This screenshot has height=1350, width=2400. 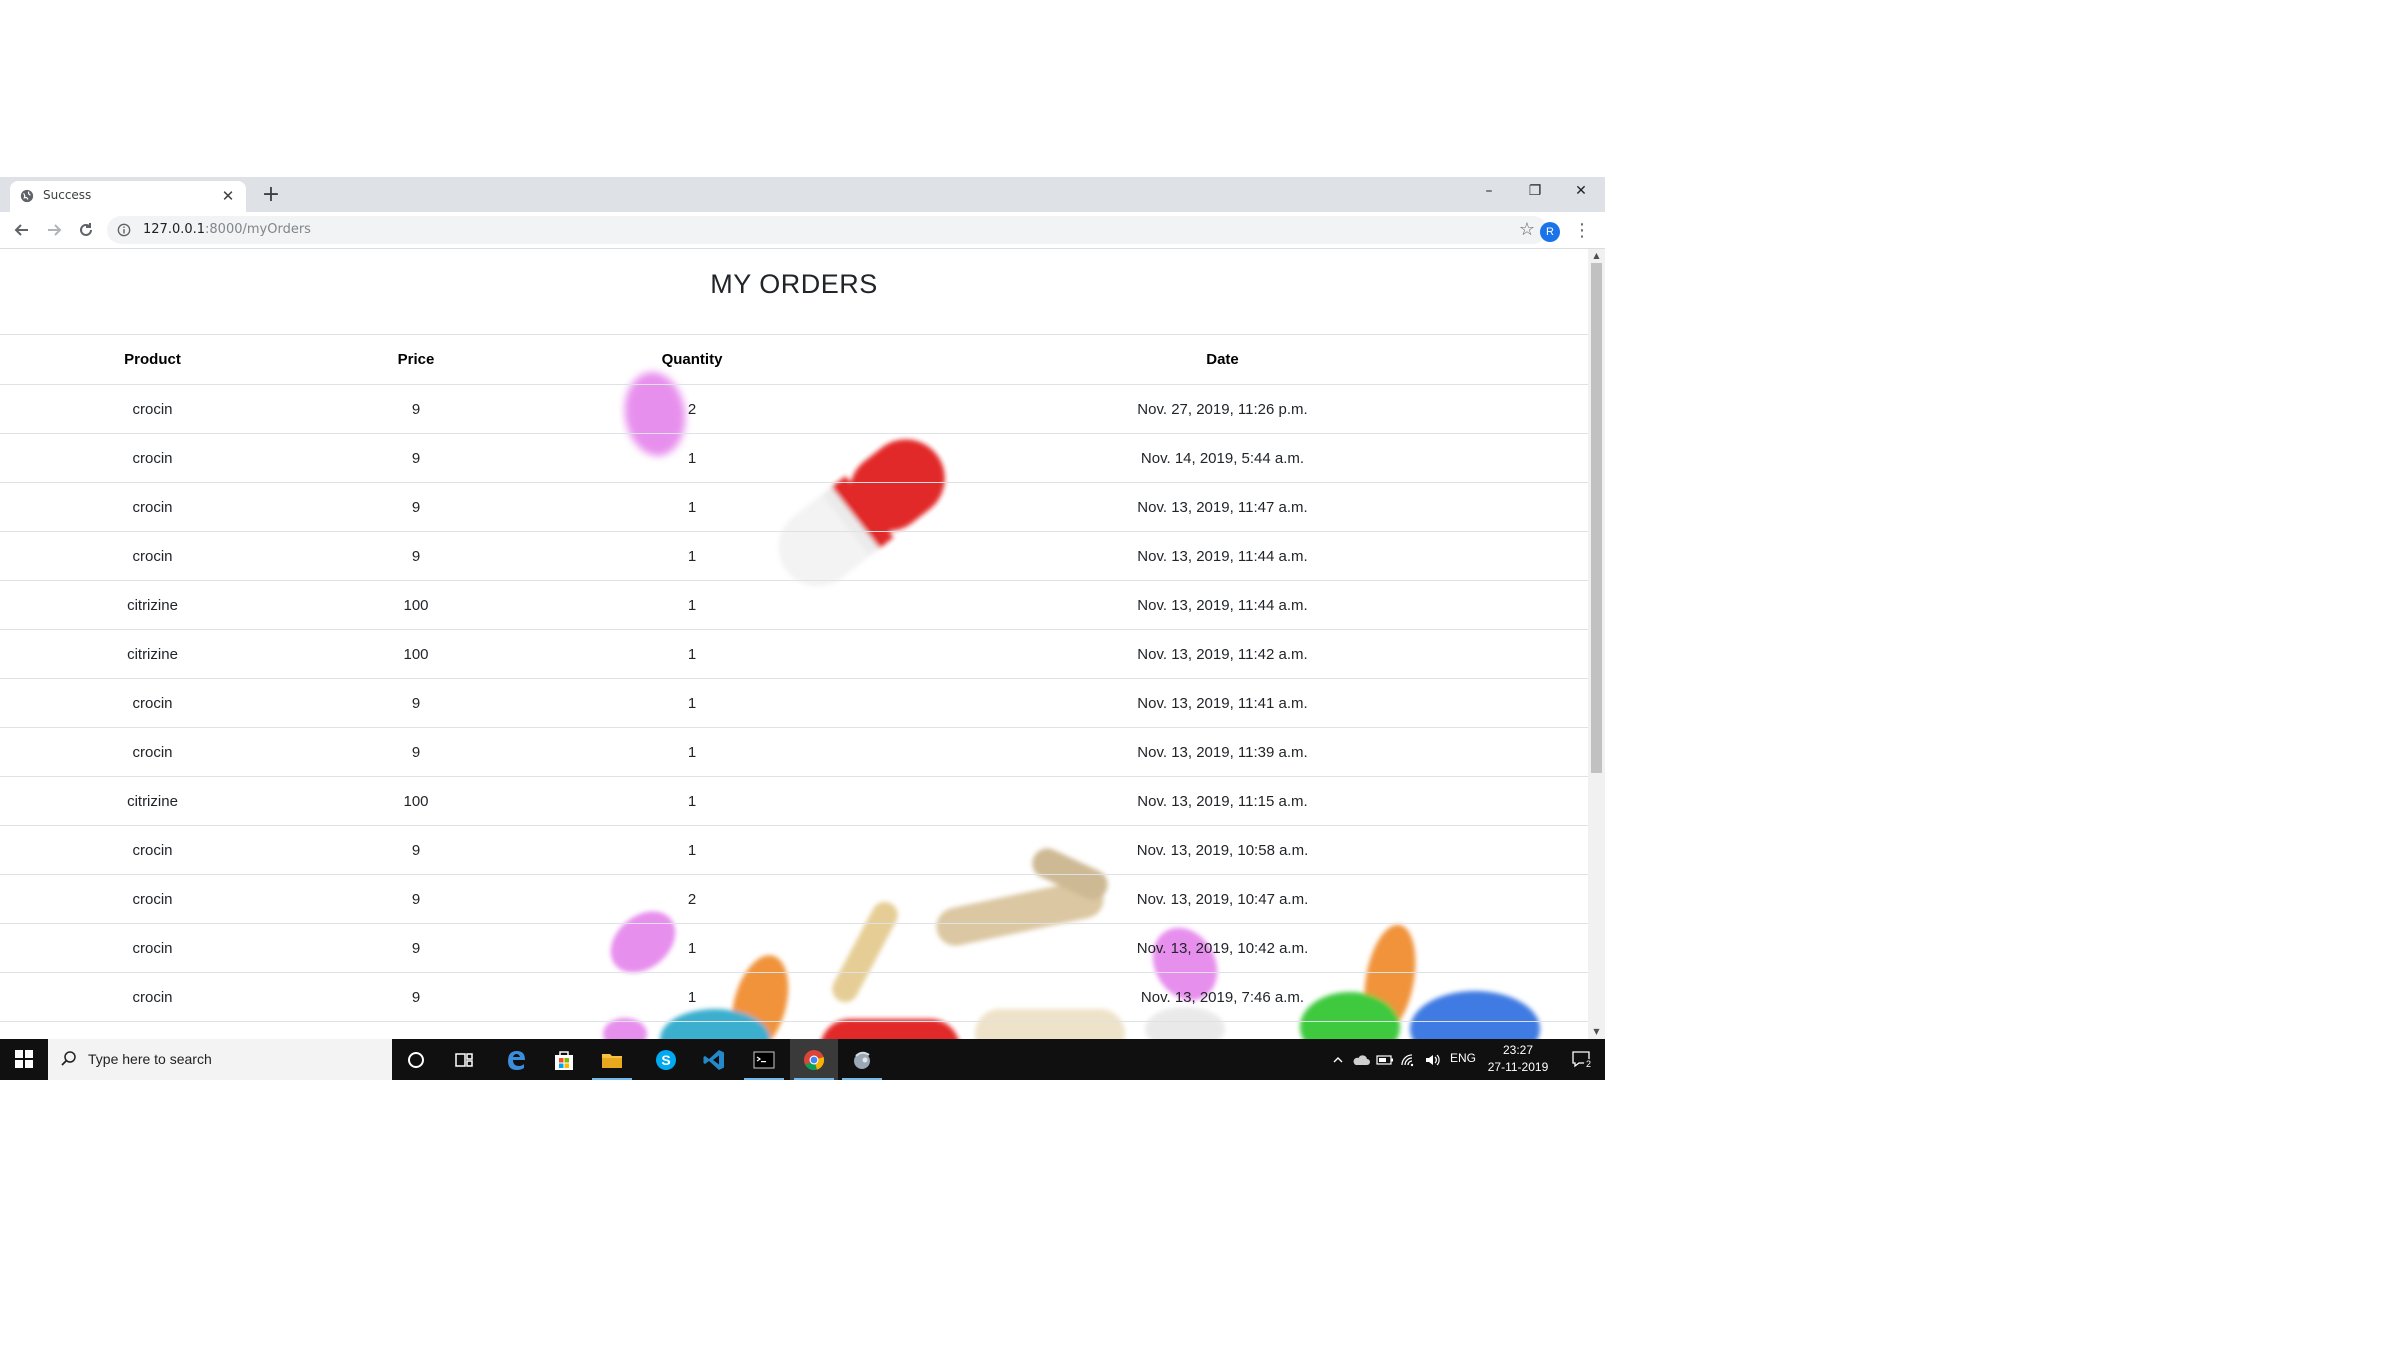 I want to click on back-button, so click(x=22, y=230).